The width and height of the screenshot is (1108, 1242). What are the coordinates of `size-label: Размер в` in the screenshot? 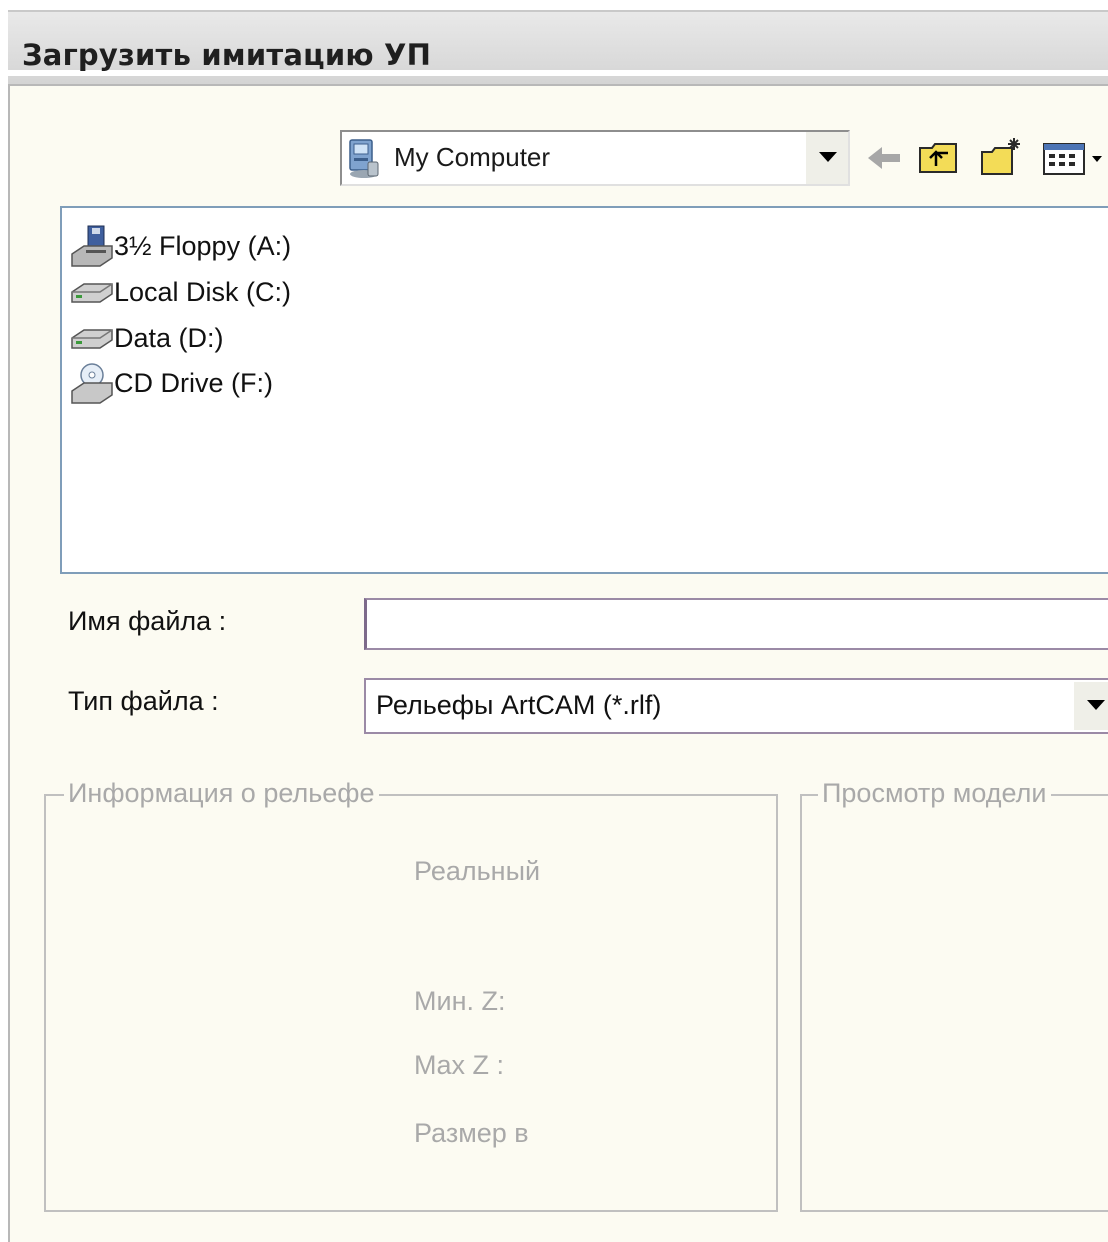 It's located at (471, 1133).